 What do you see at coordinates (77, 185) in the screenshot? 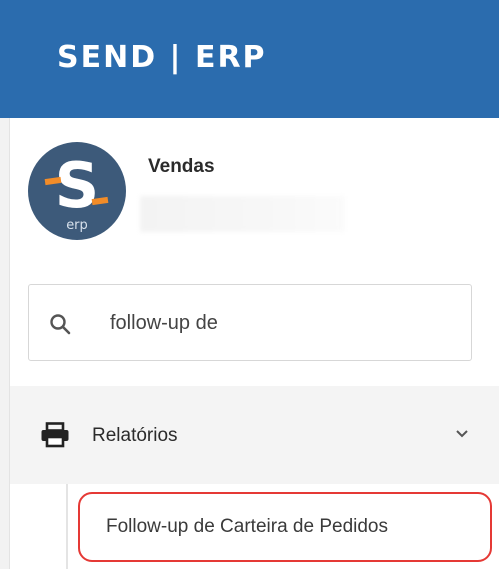
I see `svg-text: S` at bounding box center [77, 185].